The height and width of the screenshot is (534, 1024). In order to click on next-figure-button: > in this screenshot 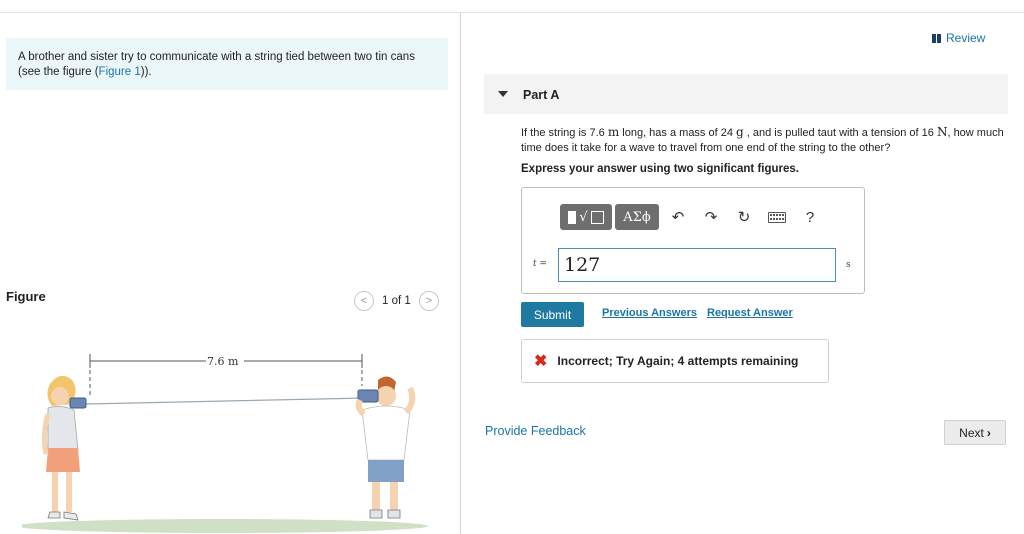, I will do `click(428, 301)`.